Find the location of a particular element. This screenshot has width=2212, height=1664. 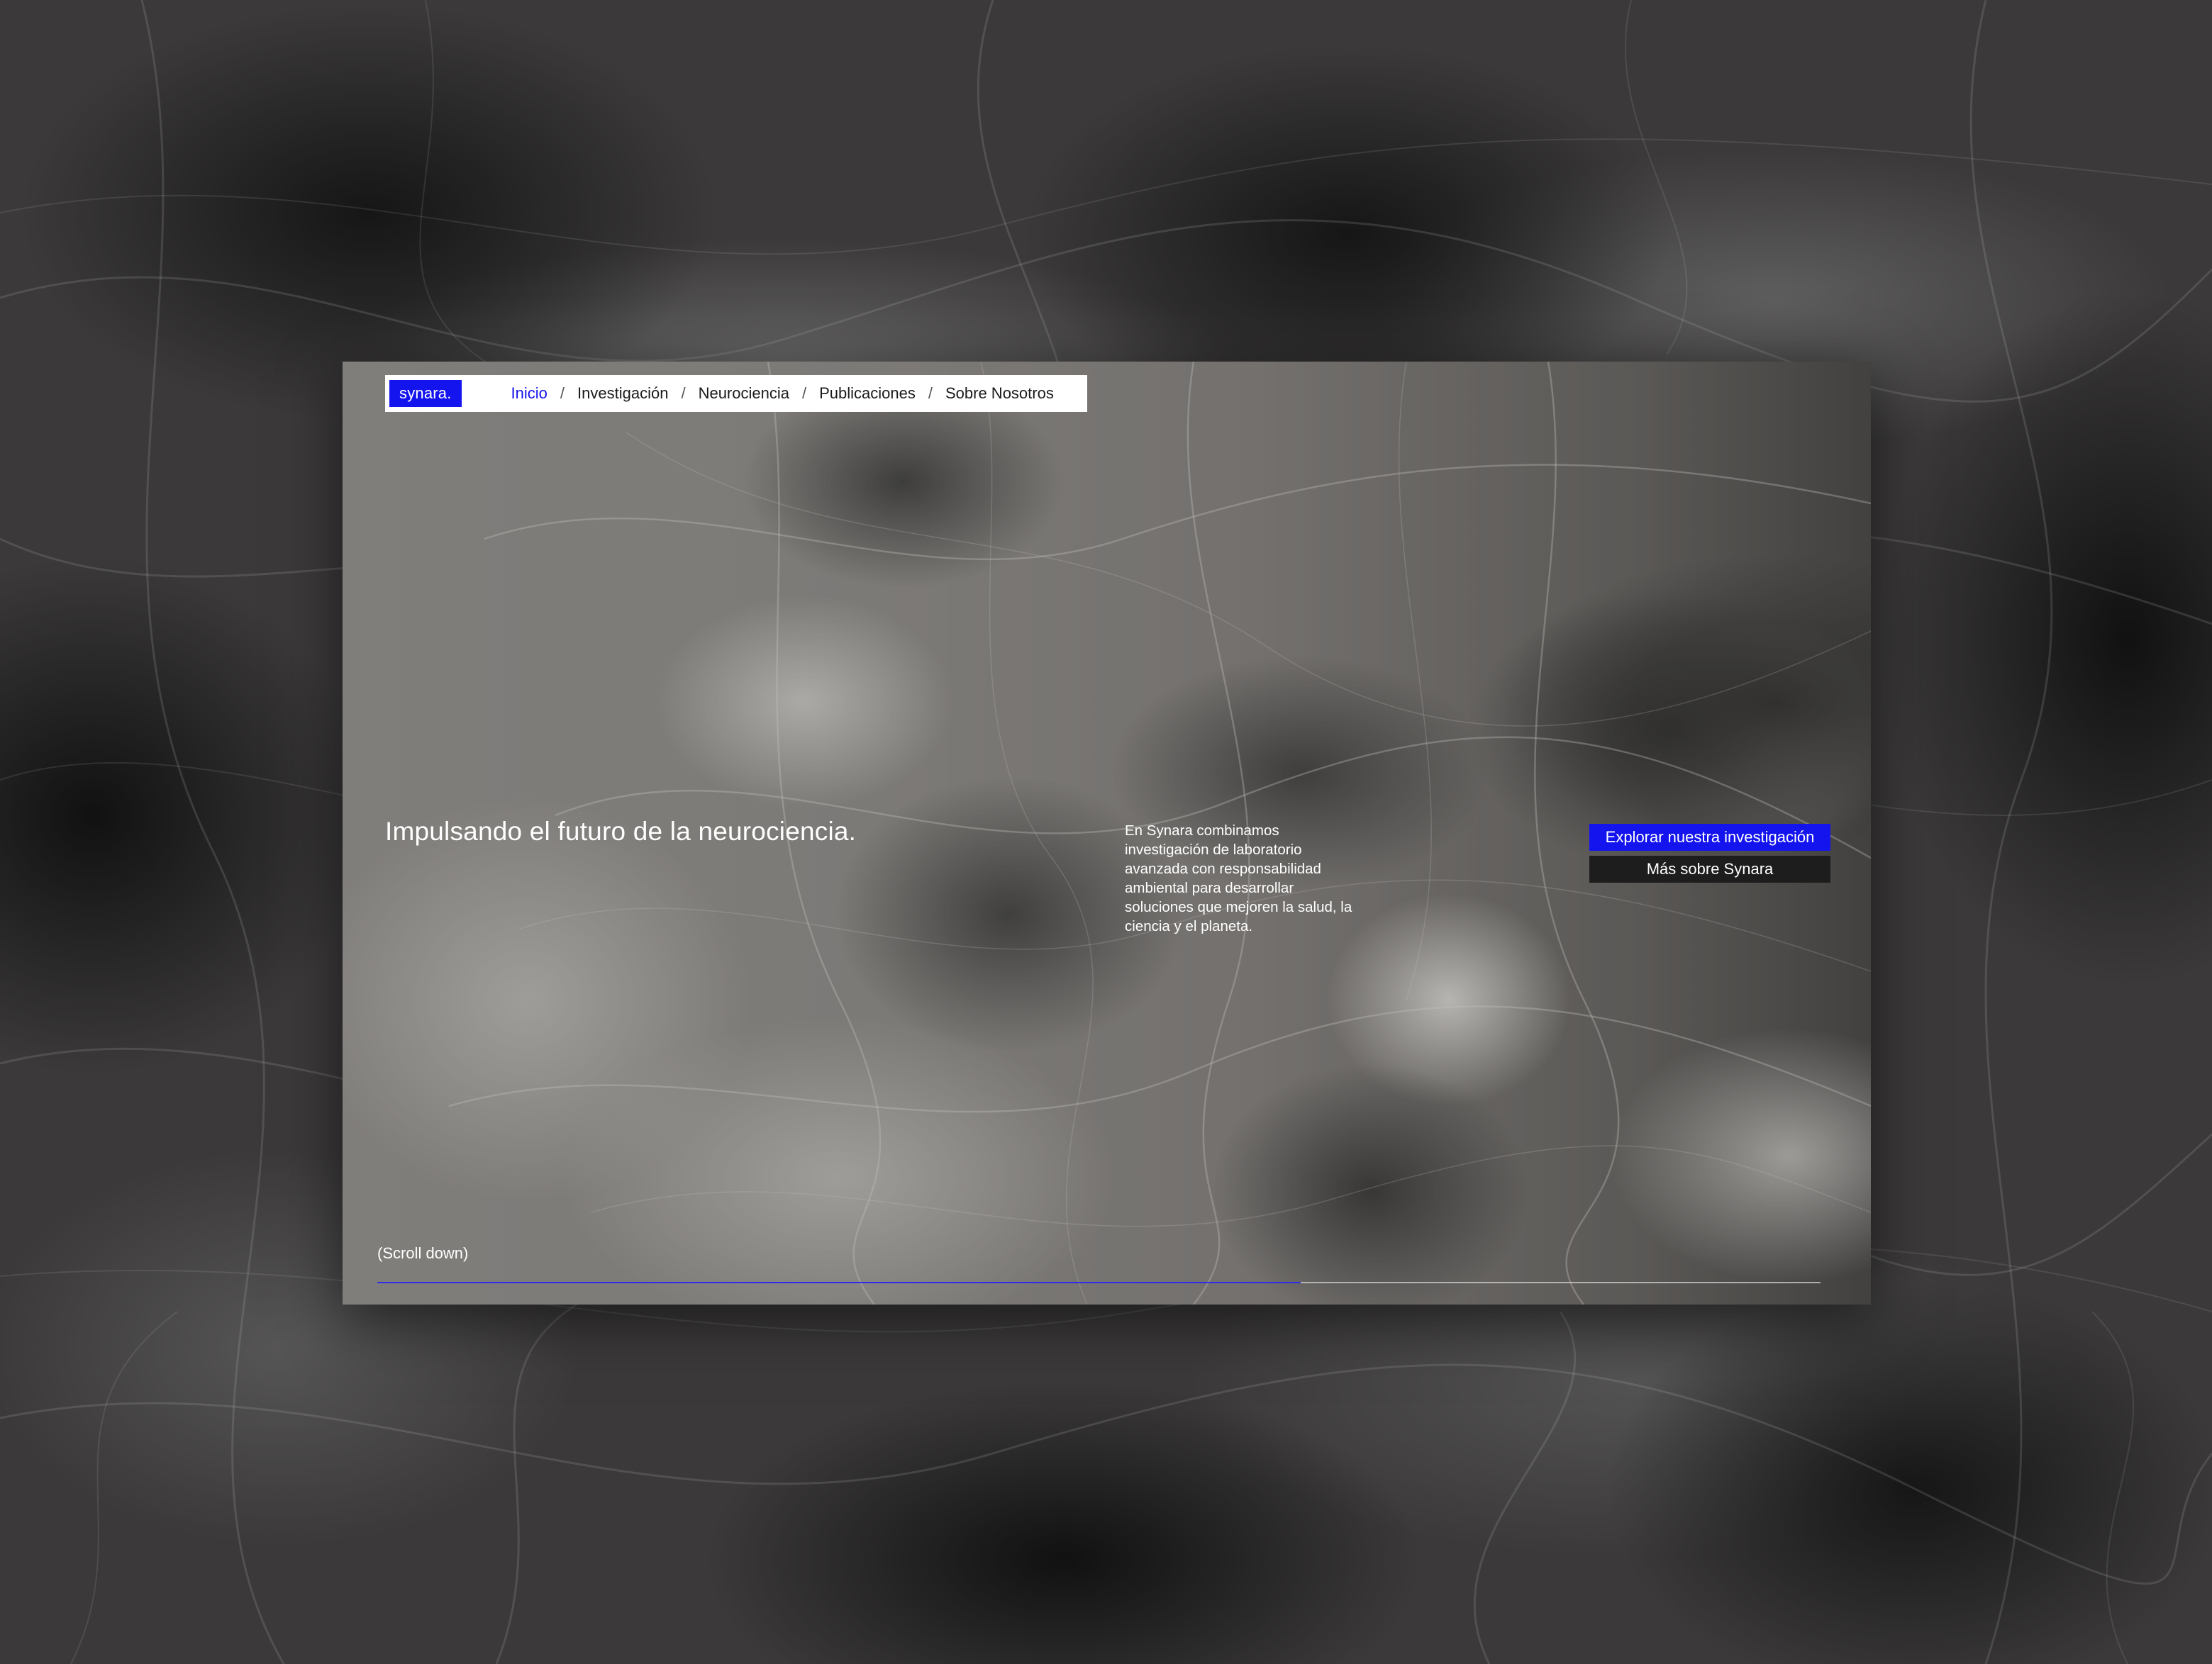

about-synara-button: Más sobre Synara is located at coordinates (1709, 869).